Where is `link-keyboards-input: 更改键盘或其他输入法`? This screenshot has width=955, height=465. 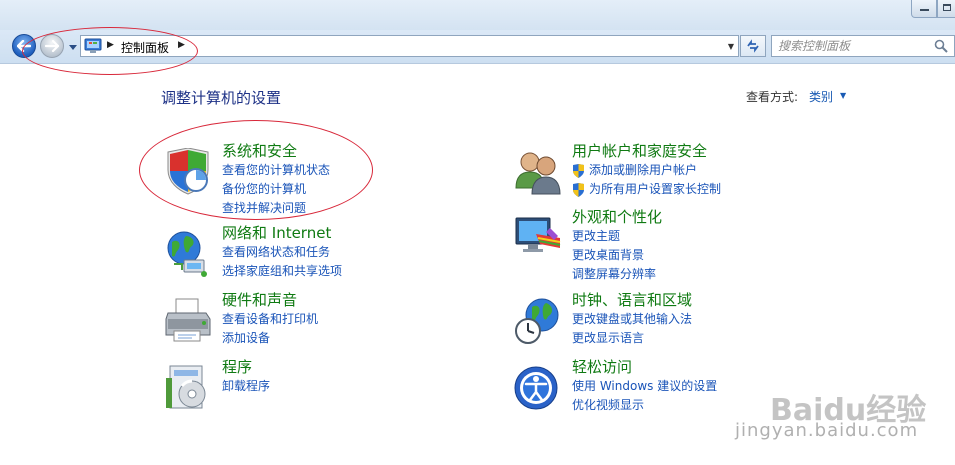 link-keyboards-input: 更改键盘或其他输入法 is located at coordinates (632, 319).